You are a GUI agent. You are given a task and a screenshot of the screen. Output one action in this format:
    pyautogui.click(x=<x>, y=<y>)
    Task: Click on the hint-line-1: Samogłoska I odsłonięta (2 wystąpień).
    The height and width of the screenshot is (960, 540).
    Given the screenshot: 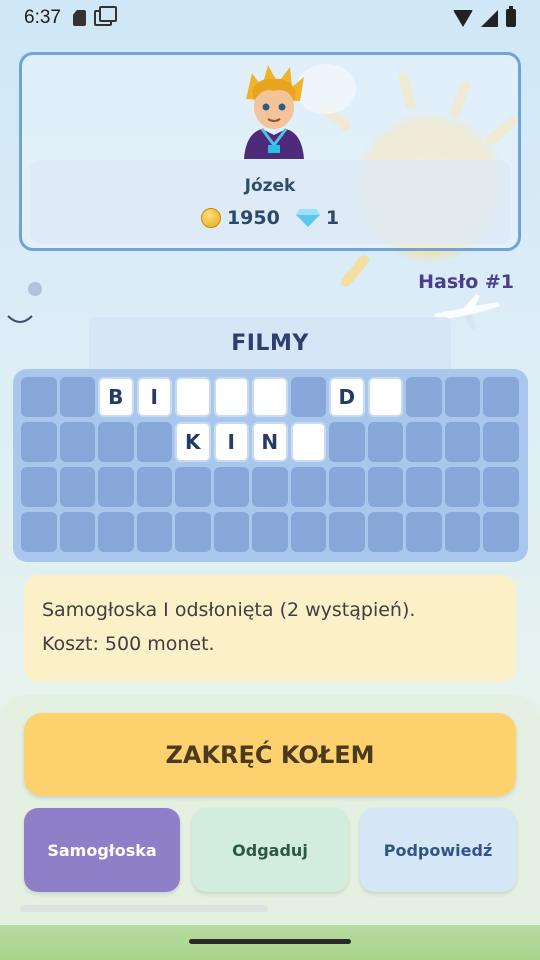 What is the action you would take?
    pyautogui.click(x=229, y=610)
    